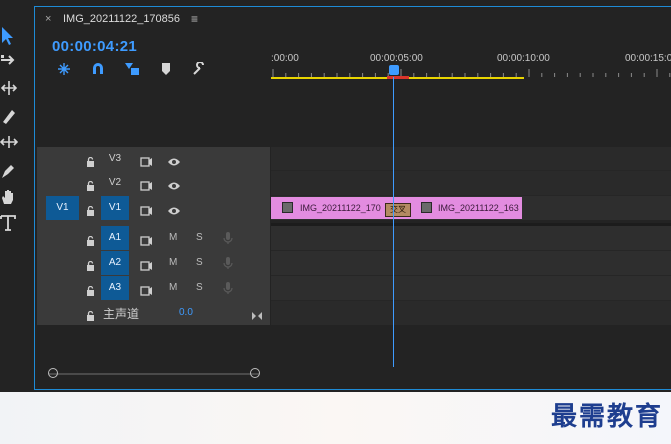 The image size is (671, 444). Describe the element at coordinates (523, 58) in the screenshot. I see `ruler-label: 00:00:10:00` at that location.